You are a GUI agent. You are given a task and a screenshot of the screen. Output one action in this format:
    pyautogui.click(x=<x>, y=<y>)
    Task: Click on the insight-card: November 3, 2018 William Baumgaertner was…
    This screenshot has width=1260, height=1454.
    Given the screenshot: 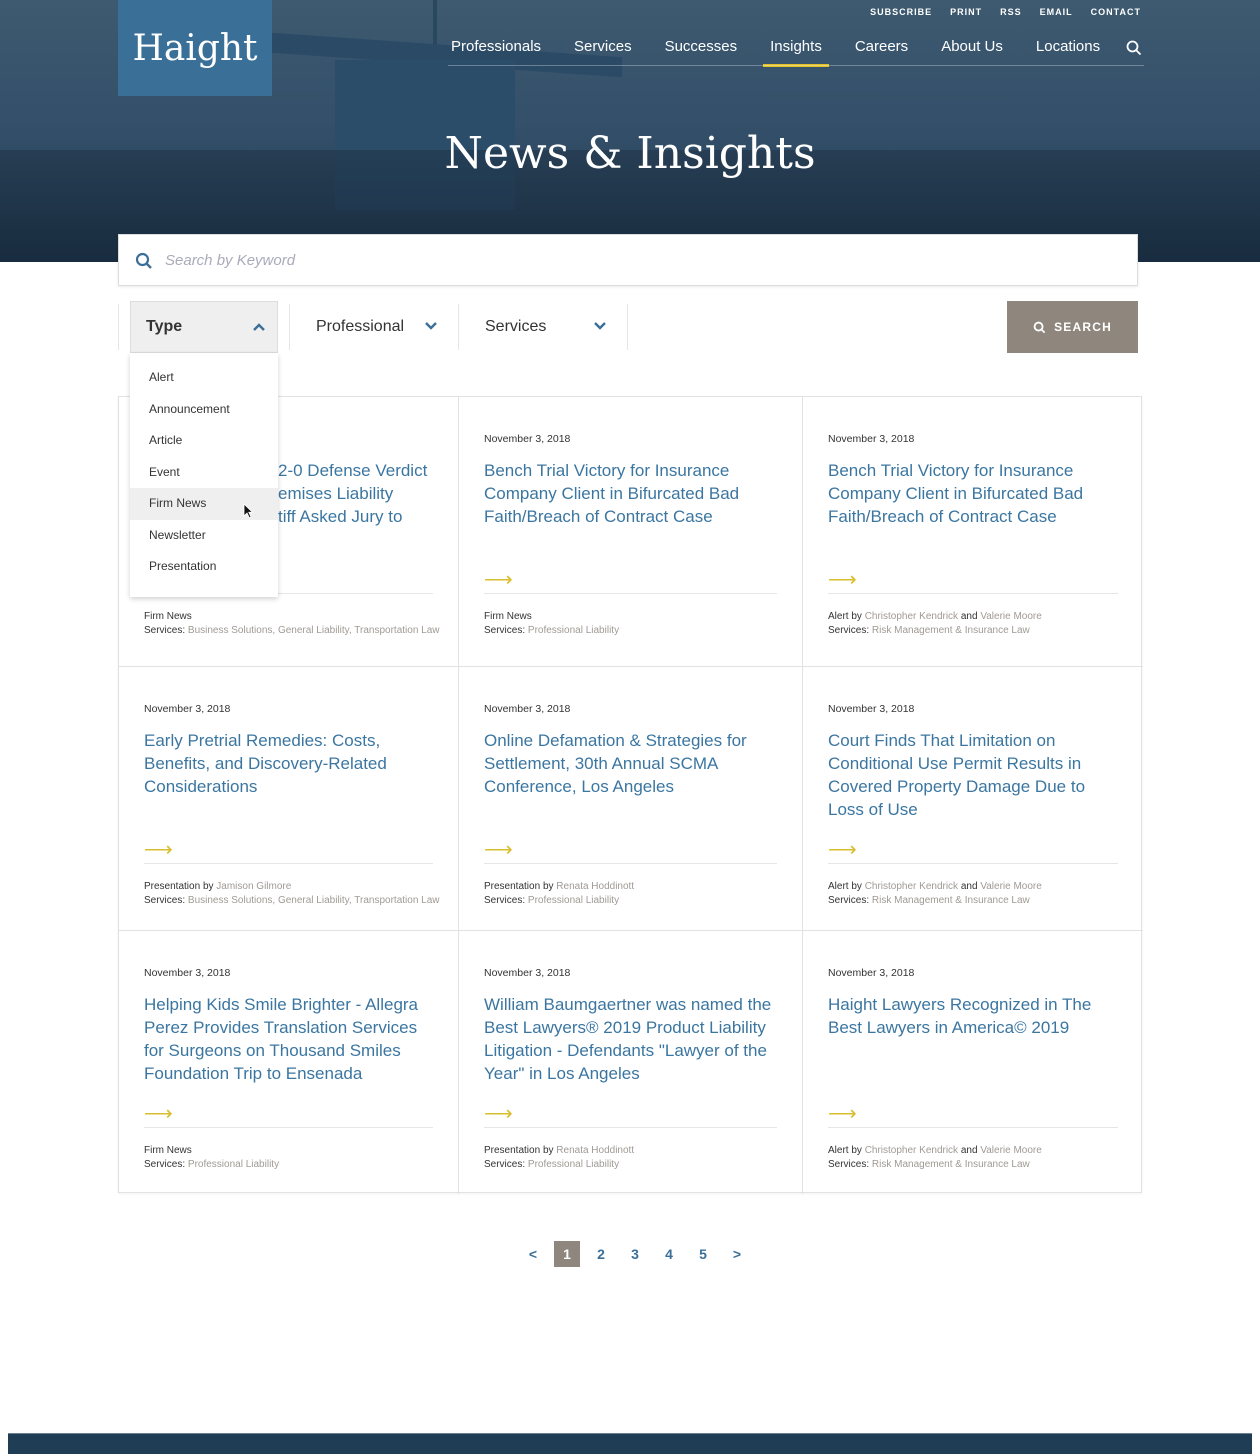 What is the action you would take?
    pyautogui.click(x=631, y=1062)
    